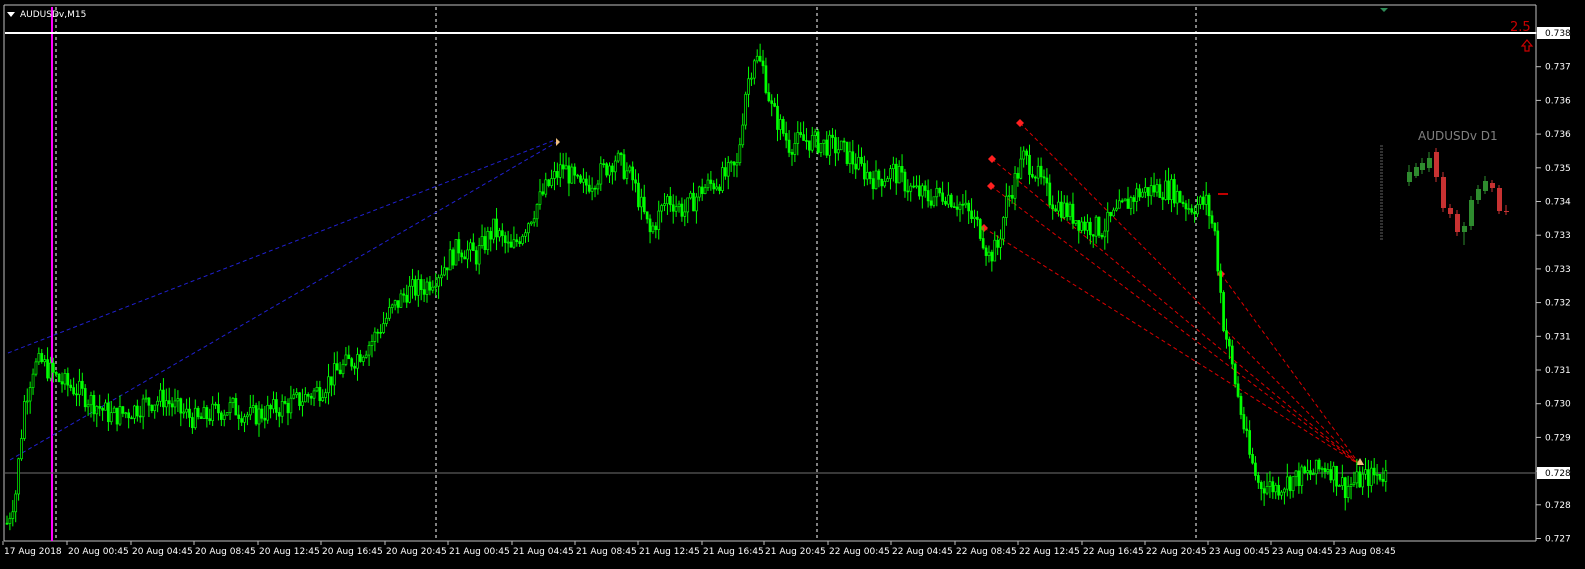  Describe the element at coordinates (1558, 474) in the screenshot. I see `current-price-label: 0.728` at that location.